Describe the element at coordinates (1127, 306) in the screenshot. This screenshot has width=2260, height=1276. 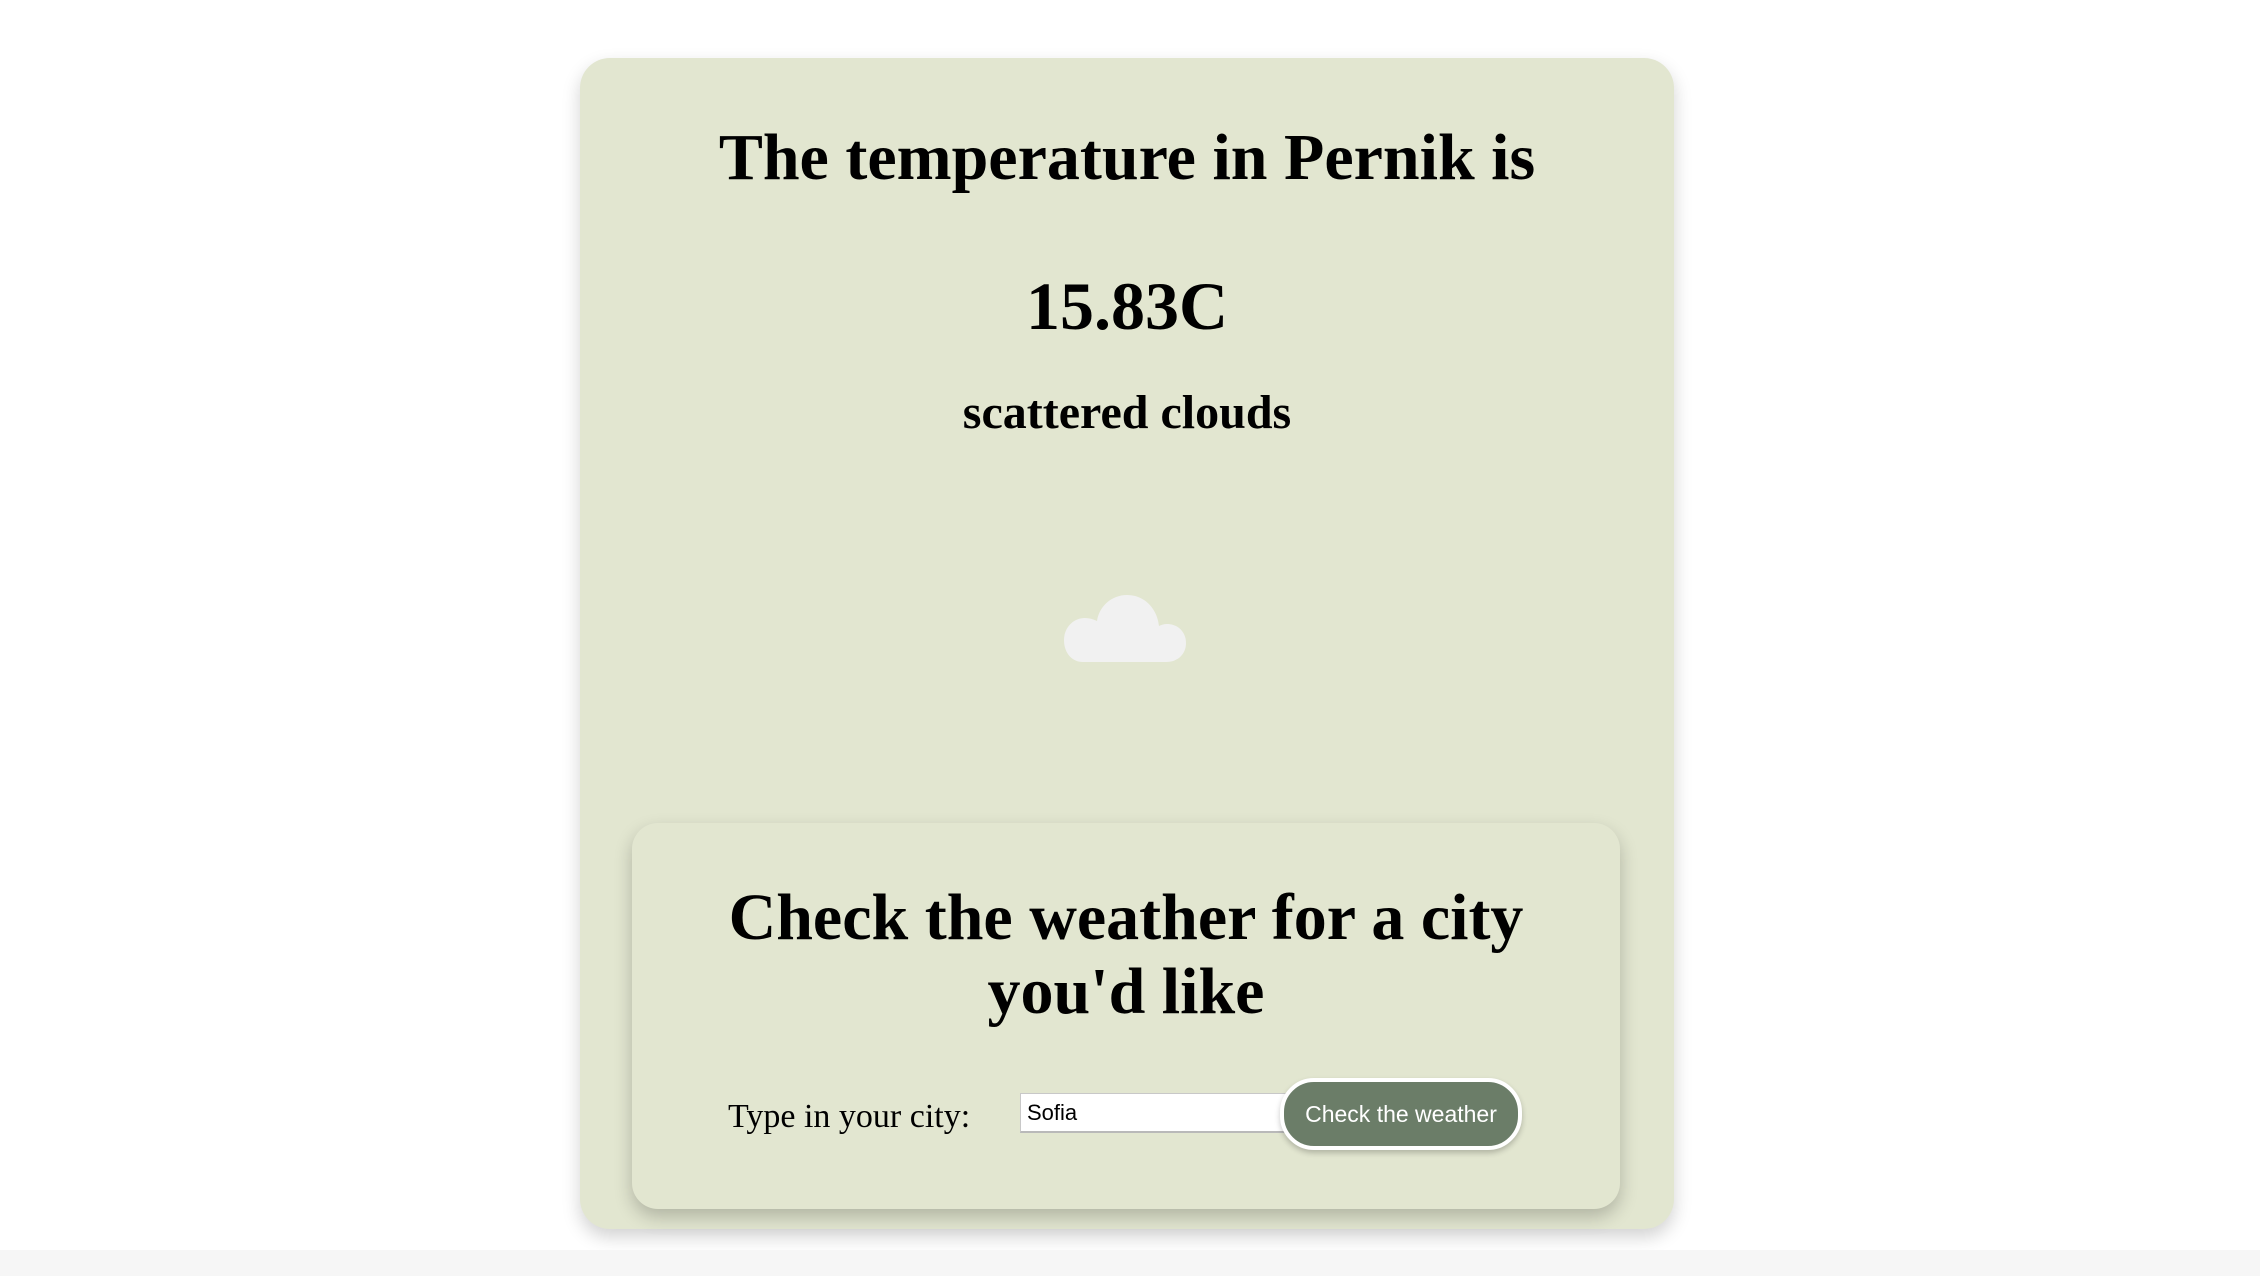
I see `temperature-value: 15.83C` at that location.